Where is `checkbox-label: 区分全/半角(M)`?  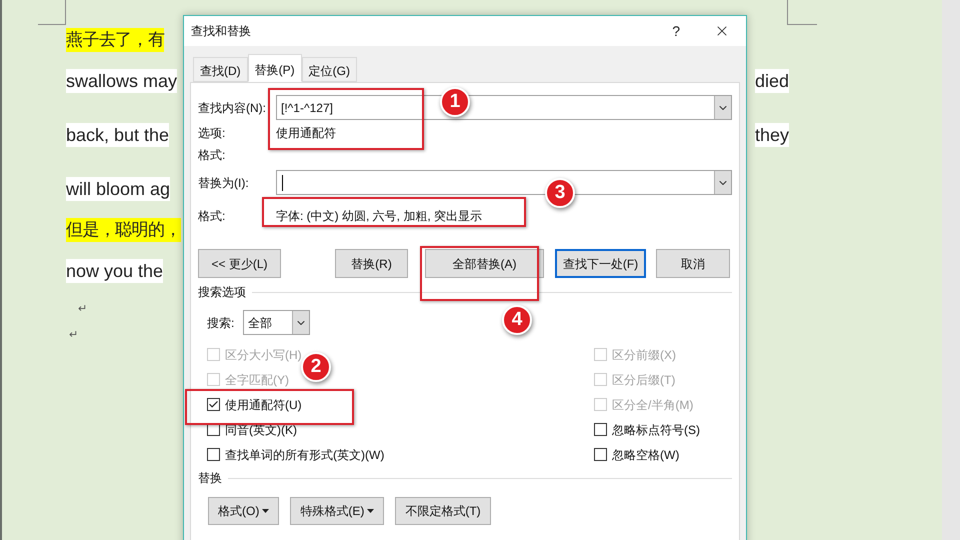
checkbox-label: 区分全/半角(M) is located at coordinates (653, 405).